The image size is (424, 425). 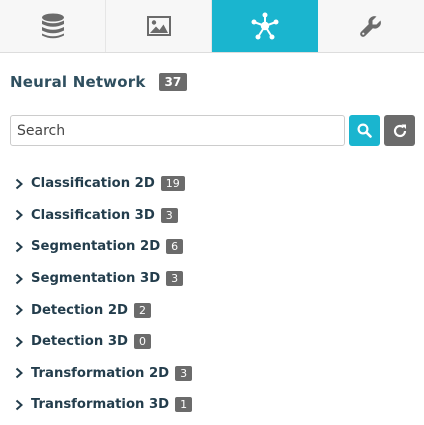 I want to click on tab-neural-network, so click(x=265, y=26).